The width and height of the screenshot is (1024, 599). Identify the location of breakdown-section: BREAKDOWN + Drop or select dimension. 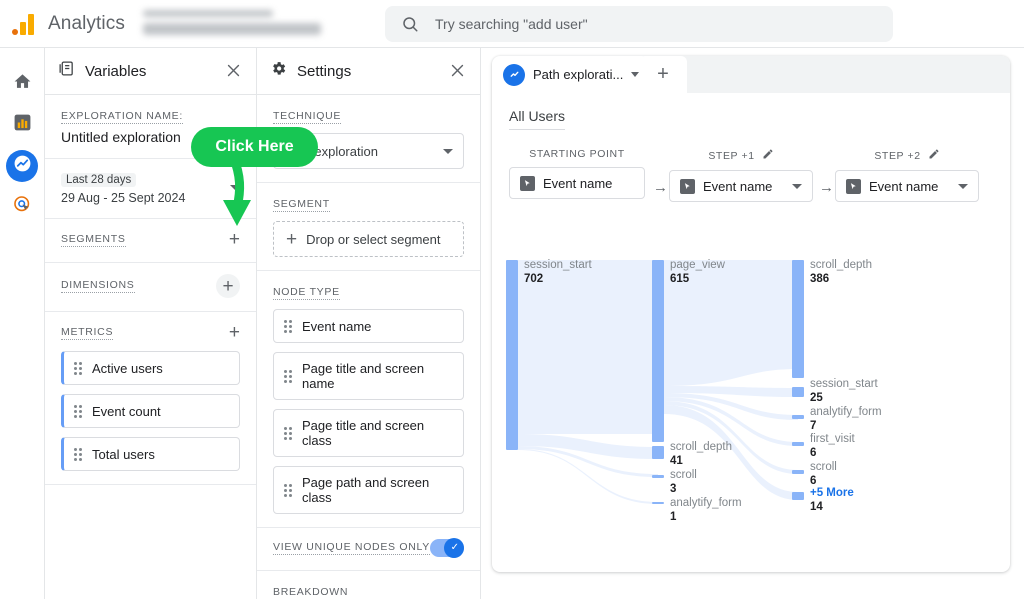
(368, 585).